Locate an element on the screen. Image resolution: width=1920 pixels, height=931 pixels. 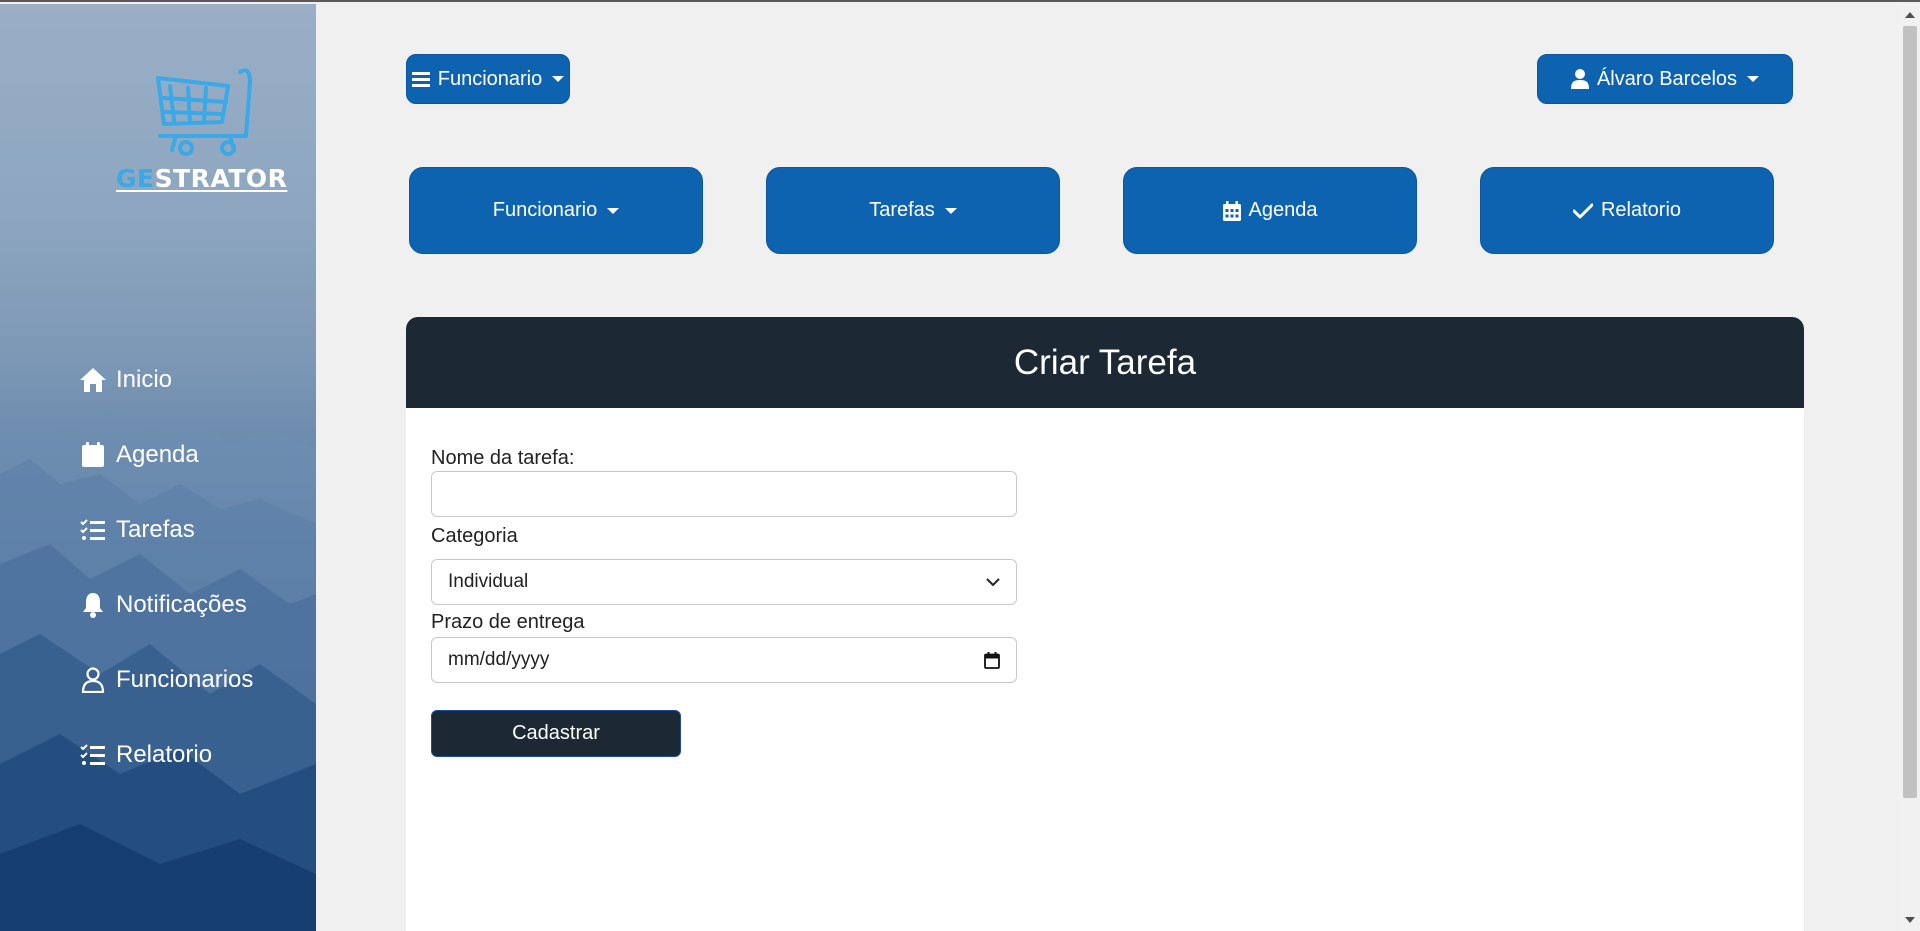
card-title: Criar Tarefa is located at coordinates (1105, 362).